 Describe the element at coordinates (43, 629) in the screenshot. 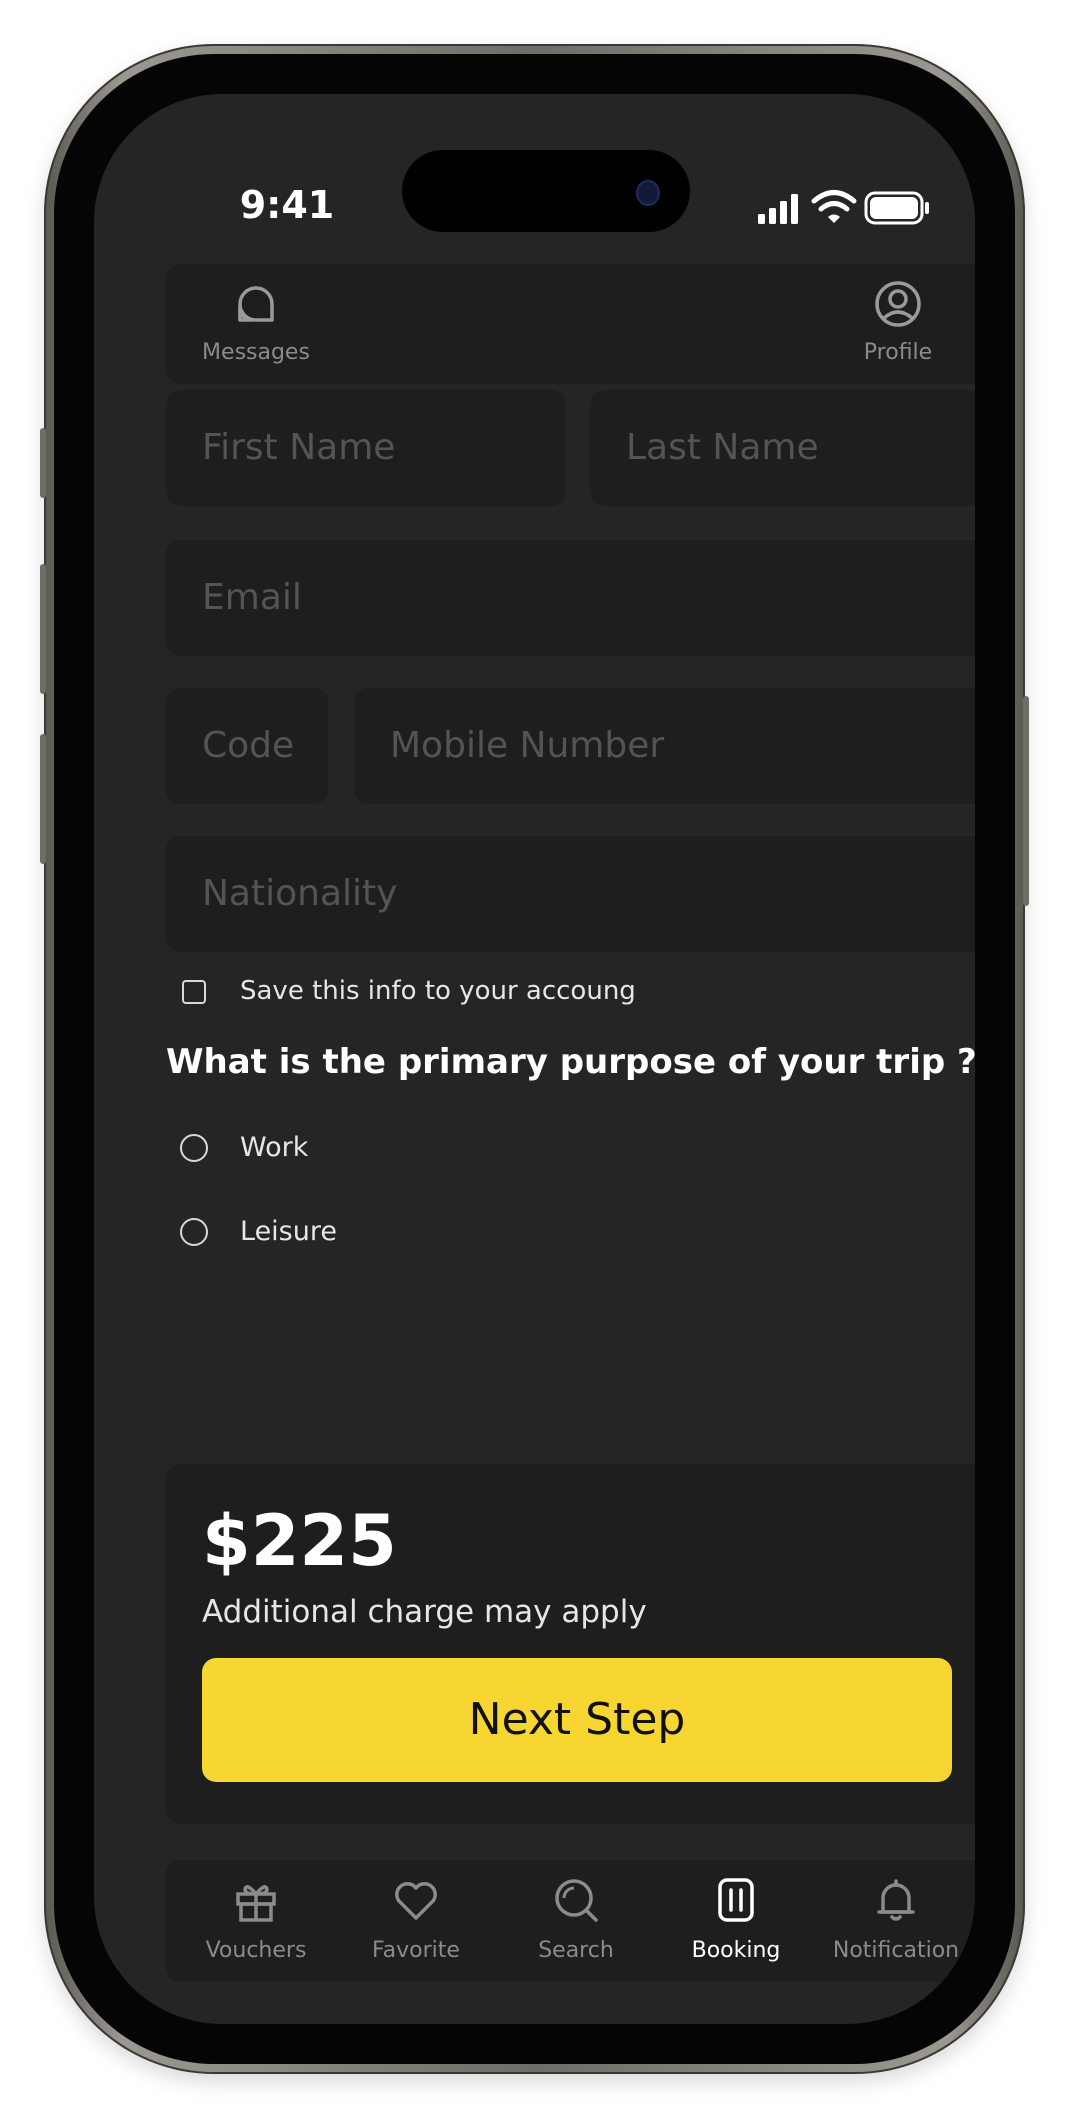

I see `volume-up-button` at that location.